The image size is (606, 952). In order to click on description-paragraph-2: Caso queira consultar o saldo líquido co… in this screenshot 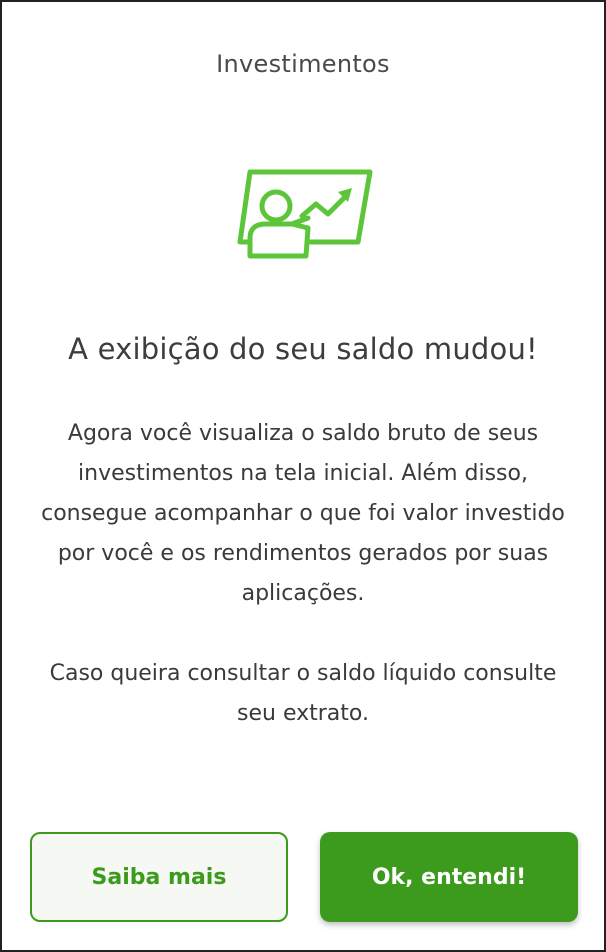, I will do `click(303, 693)`.